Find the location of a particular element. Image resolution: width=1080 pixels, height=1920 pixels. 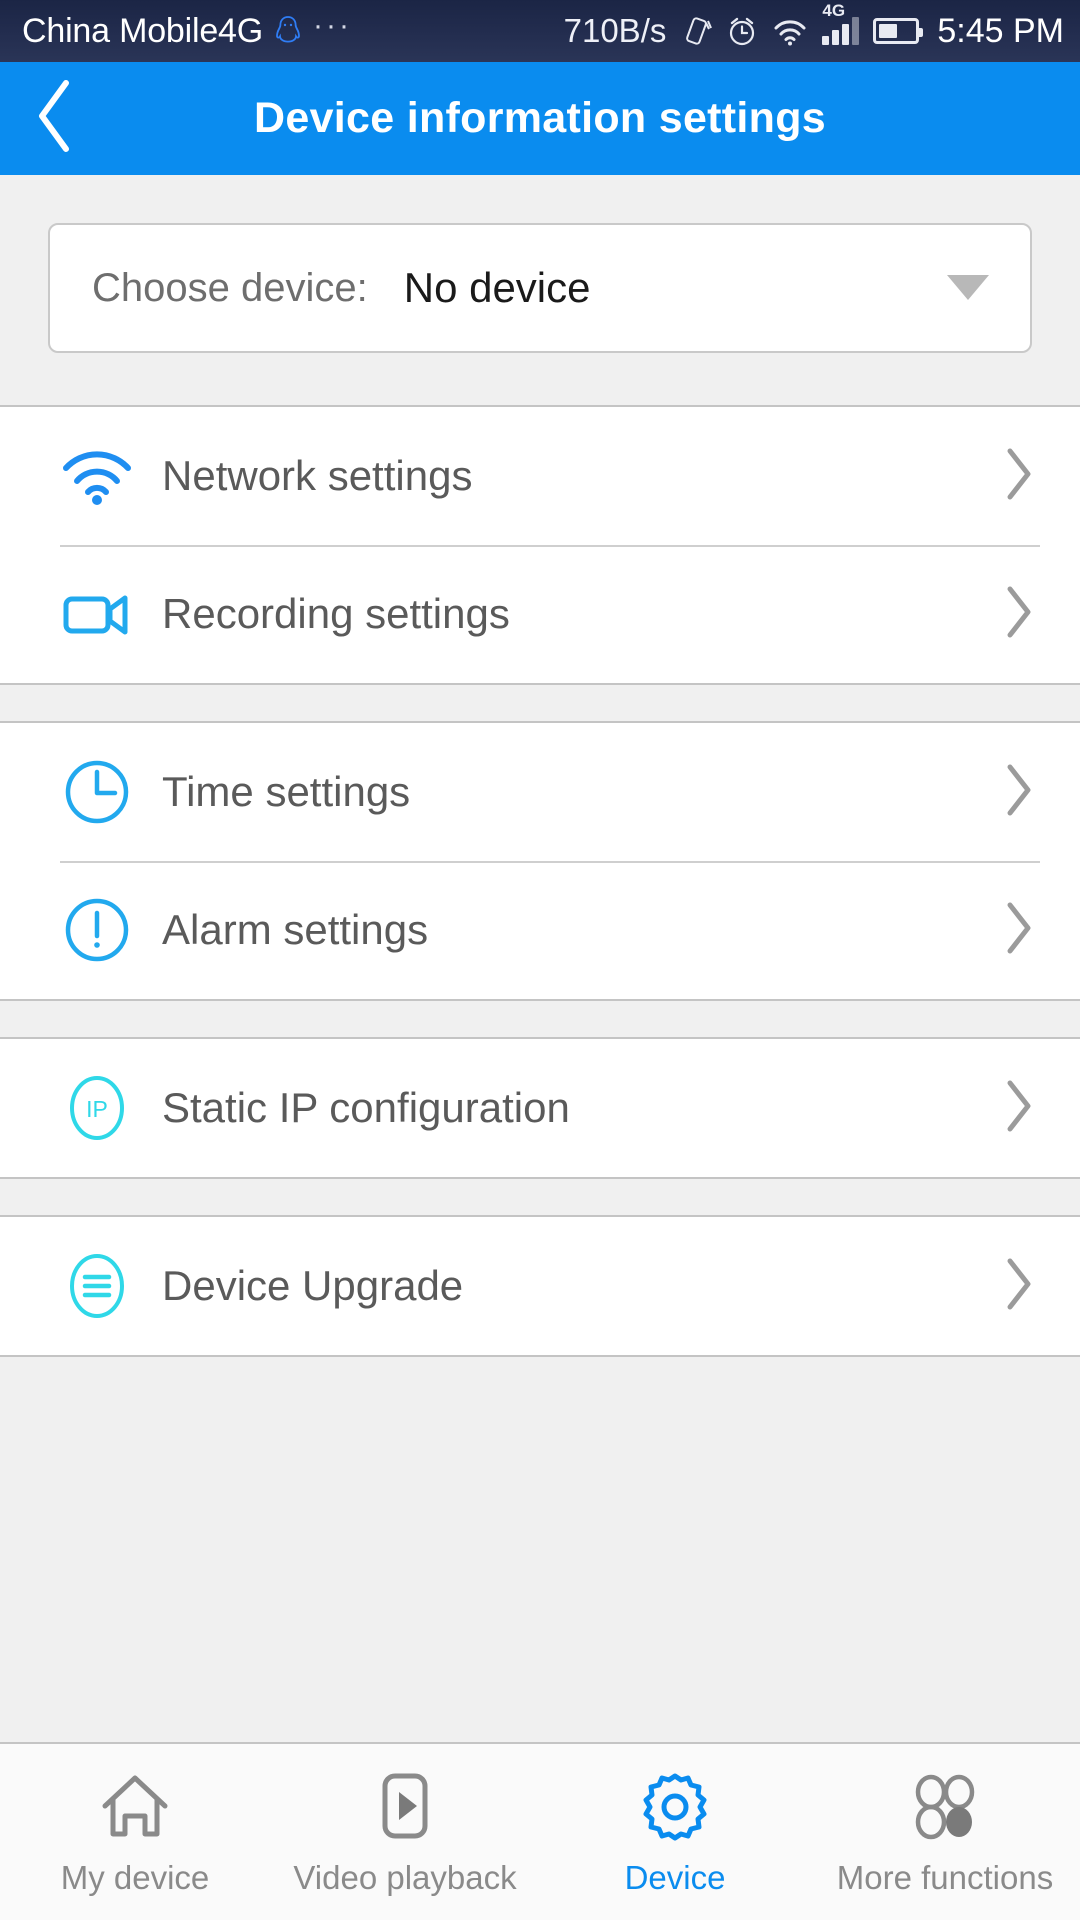

list-item-label: Static IP configuration is located at coordinates (366, 1107).